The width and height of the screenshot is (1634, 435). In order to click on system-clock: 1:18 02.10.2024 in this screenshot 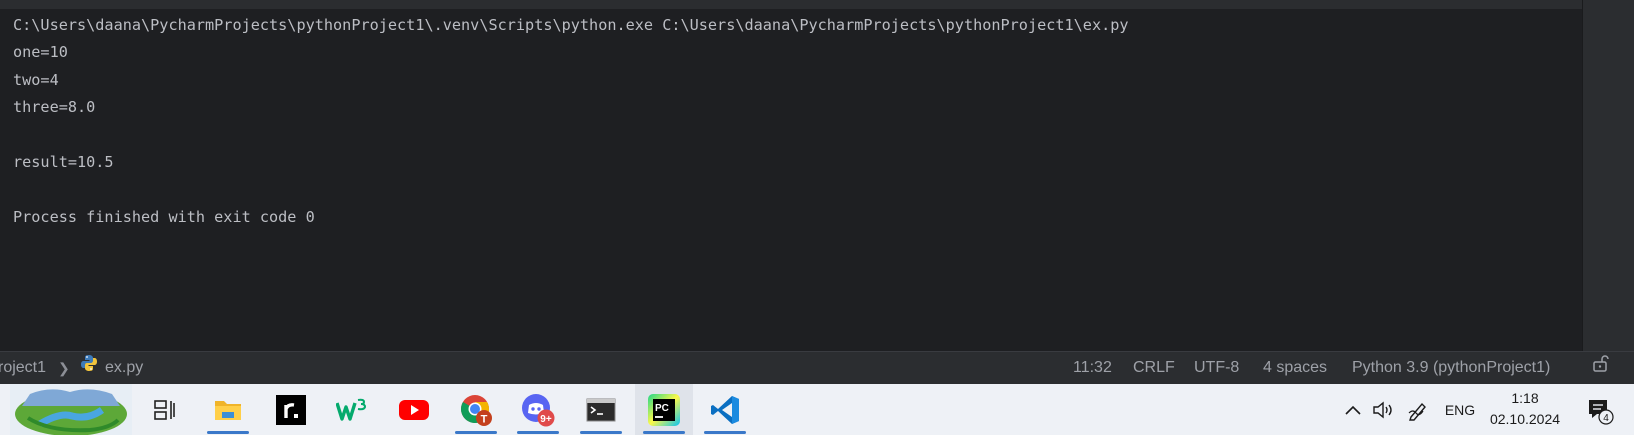, I will do `click(1525, 409)`.